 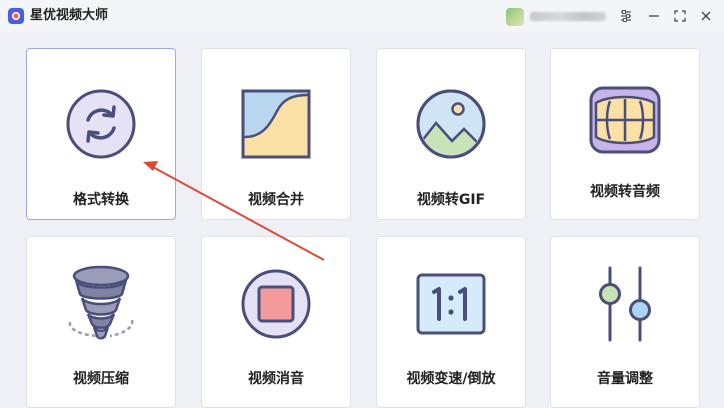 I want to click on tool-card-video-to-gif: 视频转GIF, so click(x=451, y=134).